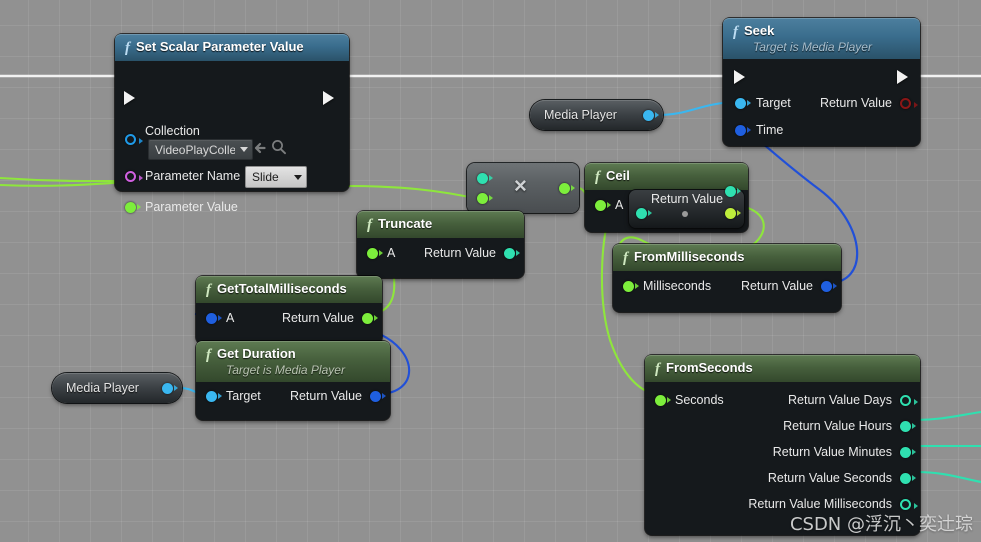 This screenshot has height=542, width=981. Describe the element at coordinates (414, 193) in the screenshot. I see `wire-to-multiply-b` at that location.